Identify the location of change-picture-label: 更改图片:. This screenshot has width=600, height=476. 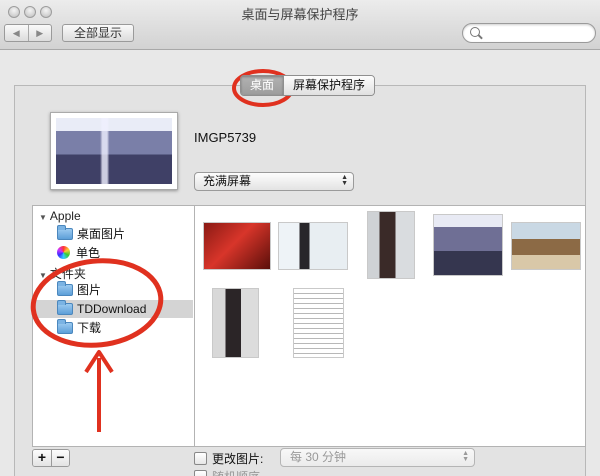
(238, 459).